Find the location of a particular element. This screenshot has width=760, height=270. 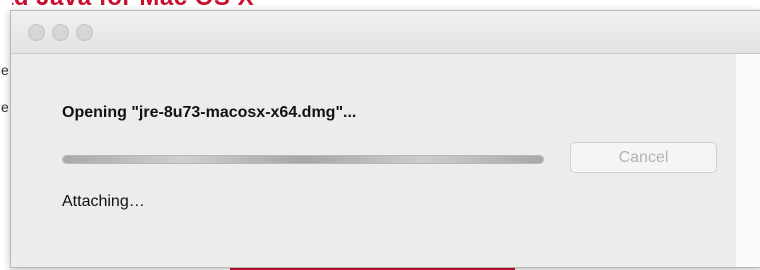

progress-bar is located at coordinates (303, 159).